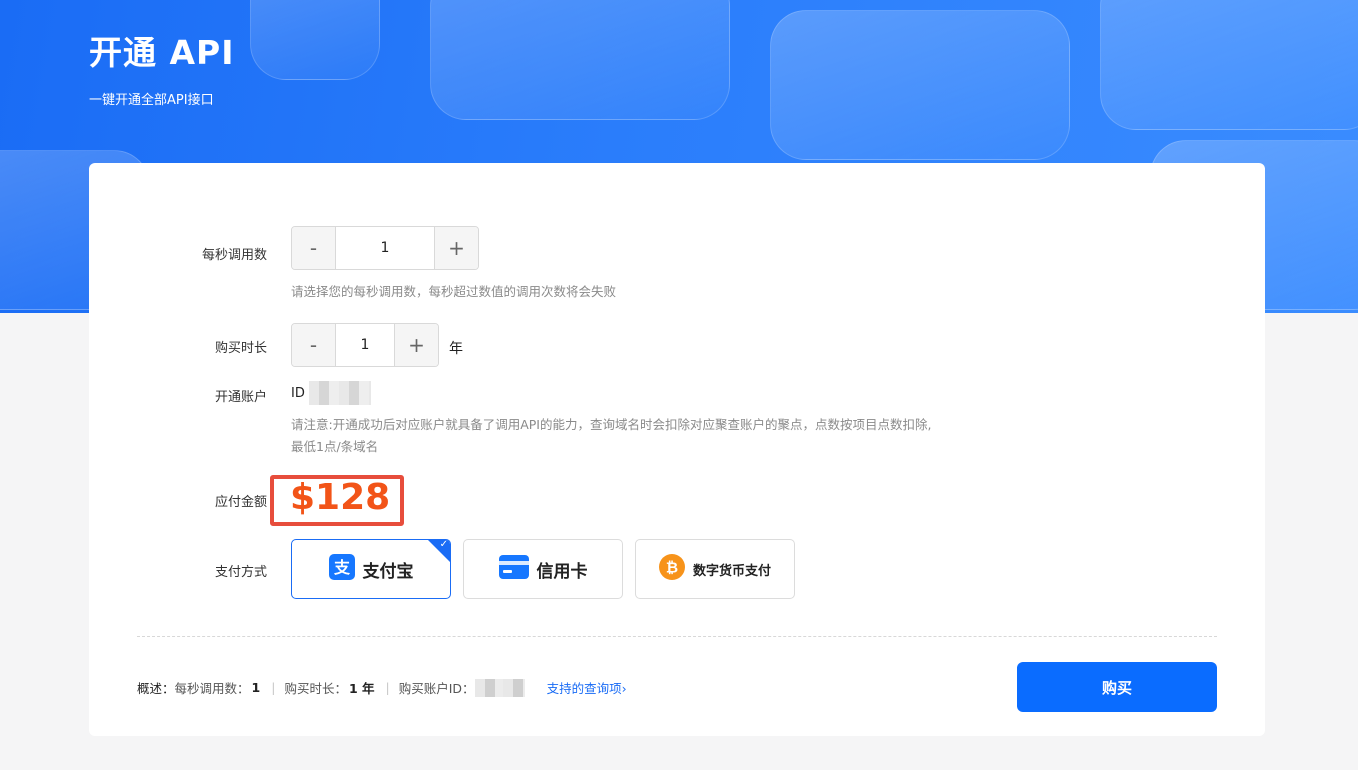  I want to click on duration-input: 1, so click(365, 345).